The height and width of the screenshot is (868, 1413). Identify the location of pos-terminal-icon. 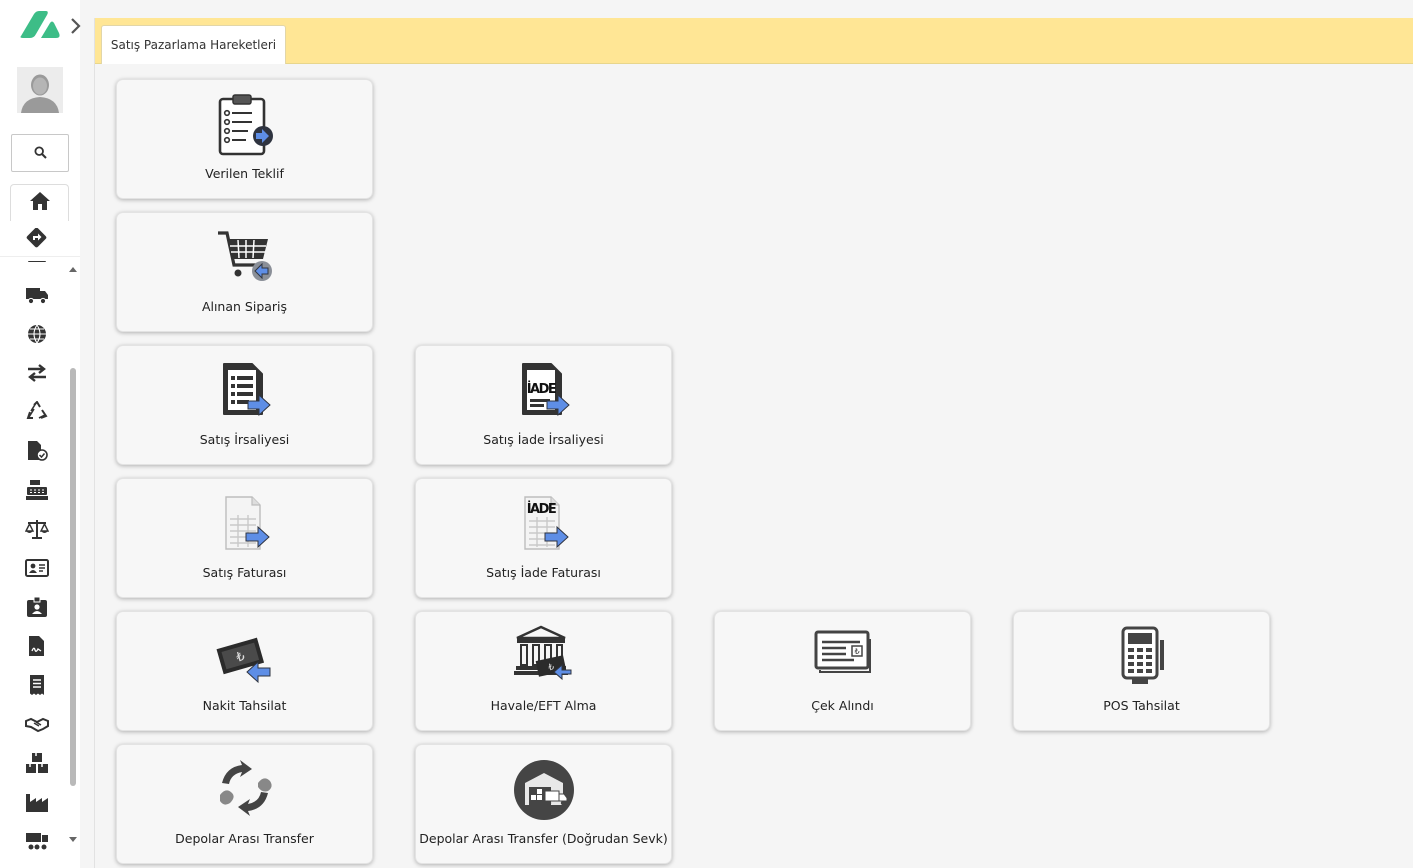
(1141, 657).